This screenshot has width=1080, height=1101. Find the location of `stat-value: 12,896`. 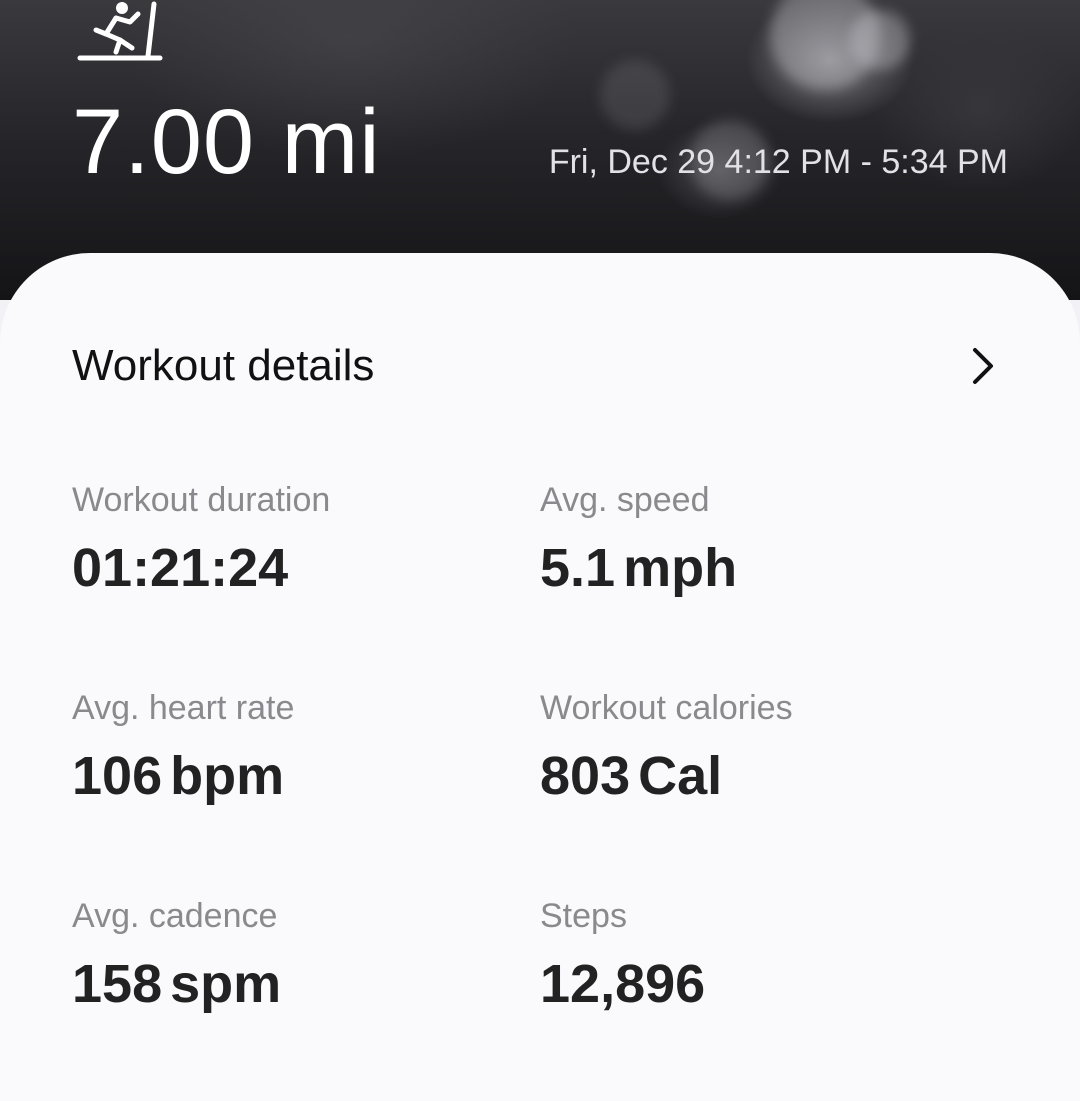

stat-value: 12,896 is located at coordinates (750, 984).